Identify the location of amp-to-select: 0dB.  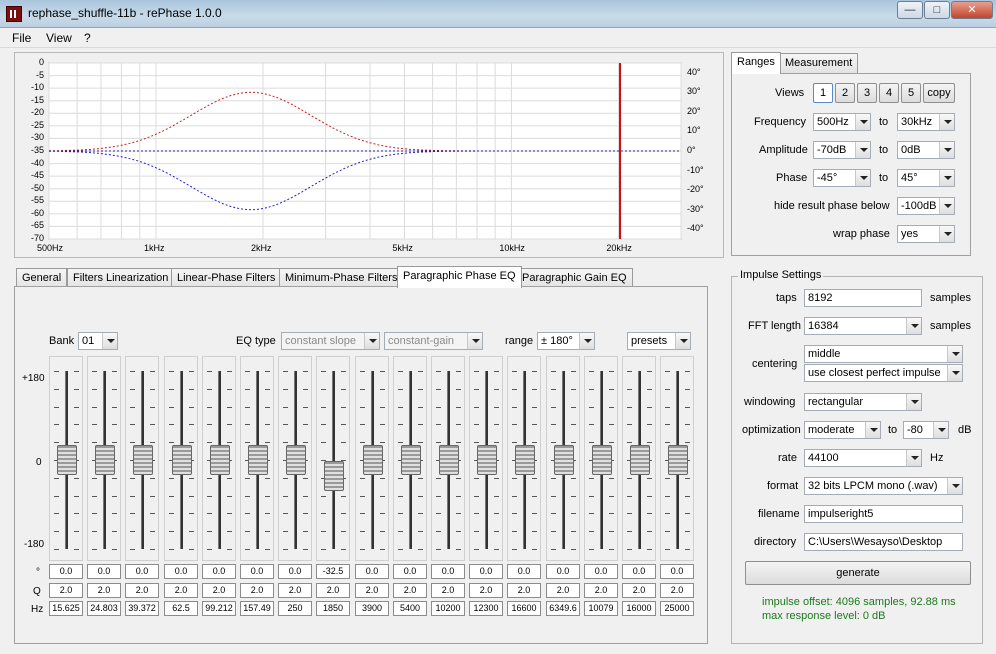
(926, 150).